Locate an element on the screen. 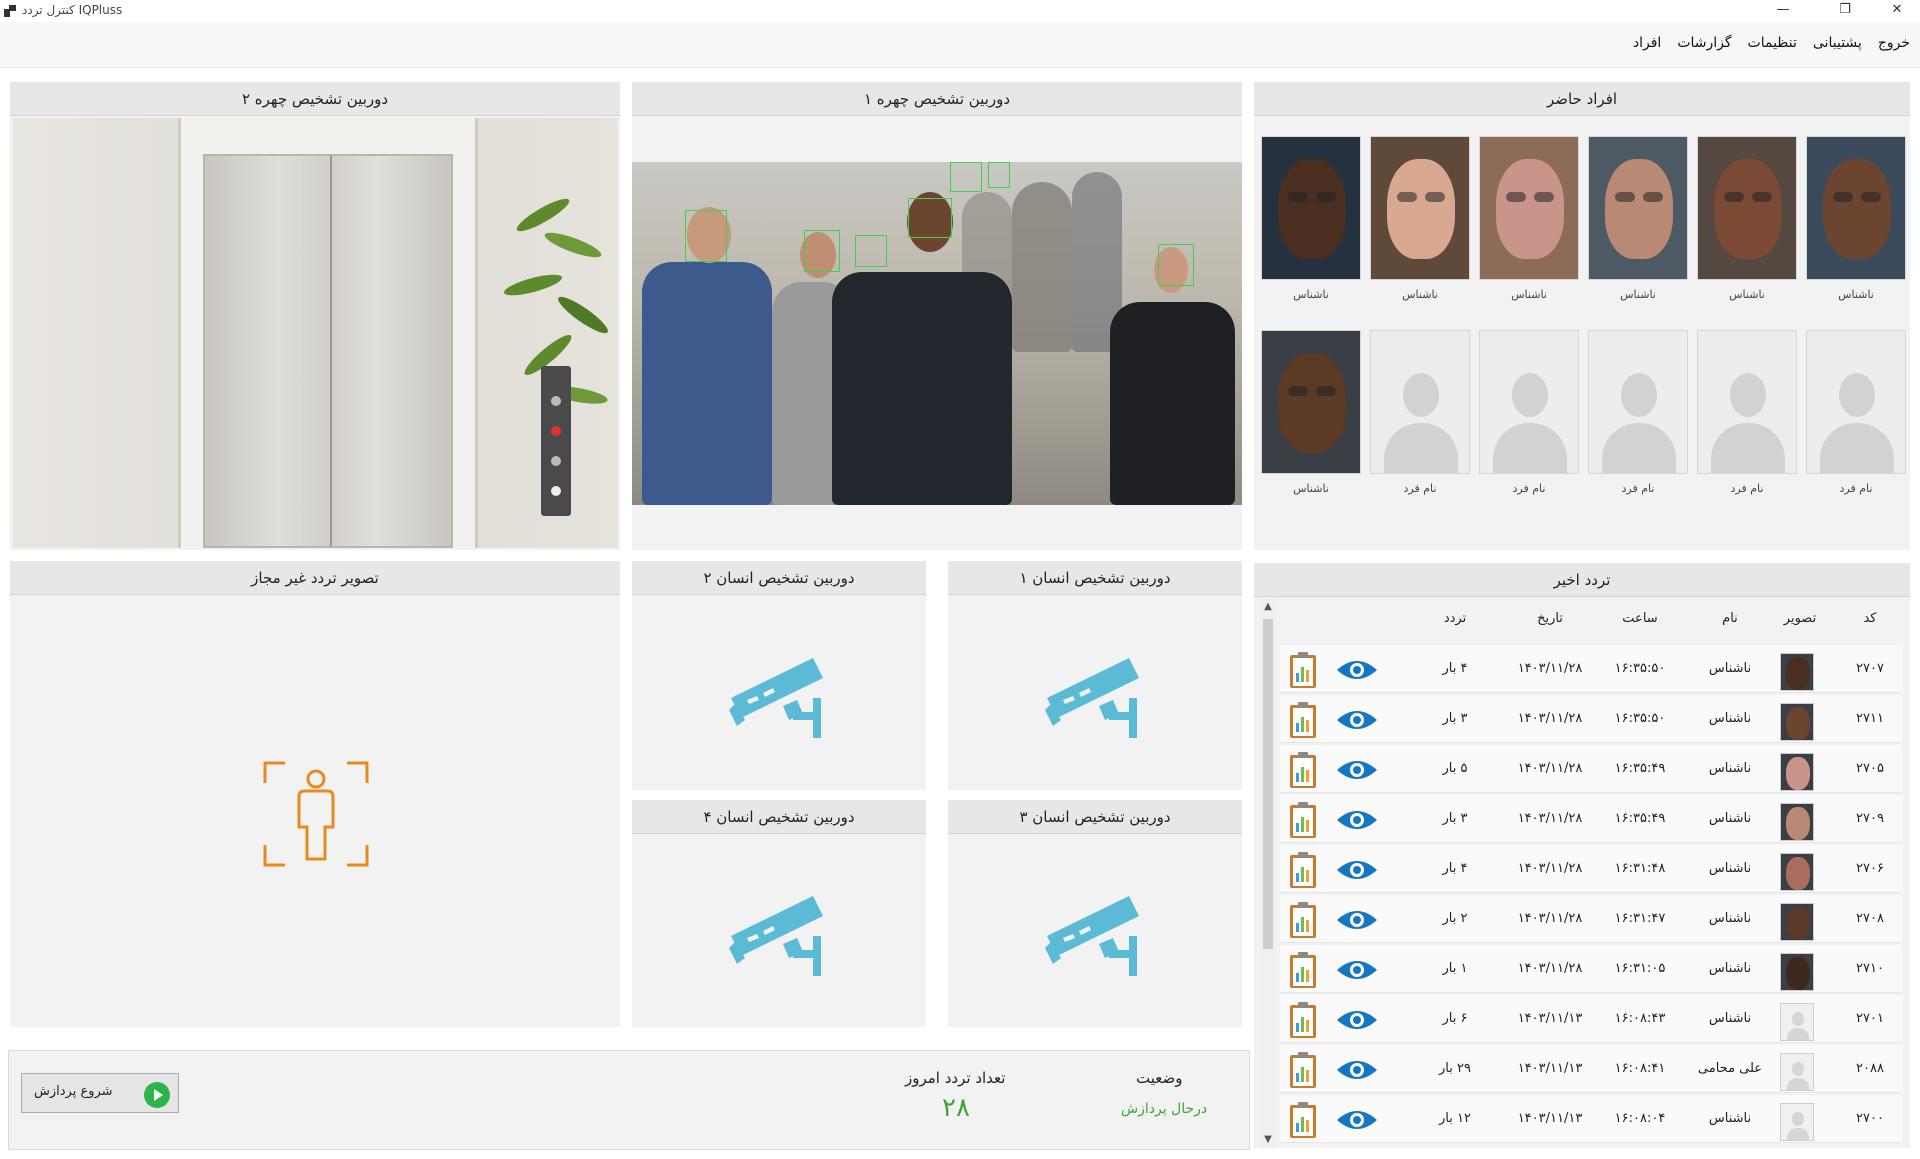  table-row: ۲ بار ۱۴۰۳/۱۱/۲۸ ۱۶:۳۱:۴۷ ناشناس ۲۷۰۸ is located at coordinates (1591, 919).